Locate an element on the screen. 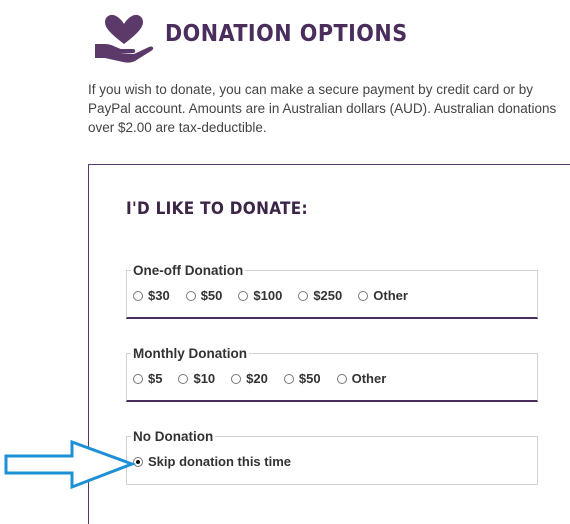  option-label: $30 is located at coordinates (159, 295).